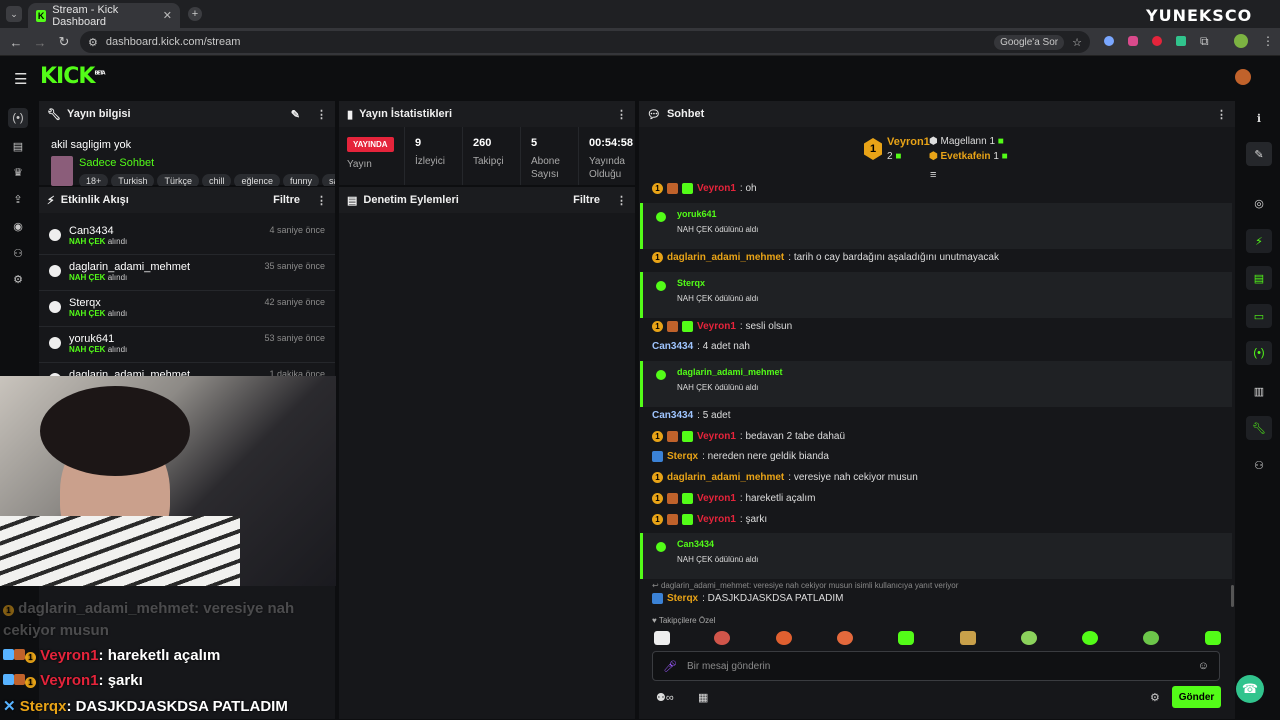 The width and height of the screenshot is (1280, 720). I want to click on forward-icon: →, so click(40, 42).